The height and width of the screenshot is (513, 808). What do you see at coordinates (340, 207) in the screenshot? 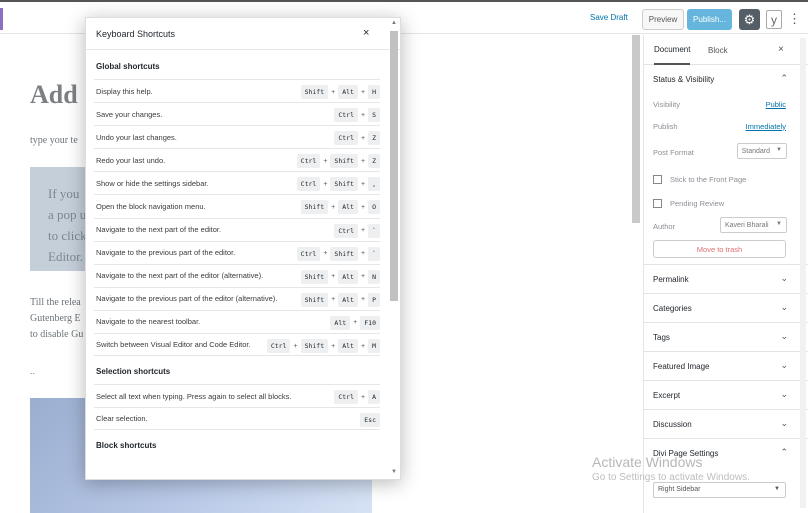
I see `shortcut-keys: Shift + Alt + O` at bounding box center [340, 207].